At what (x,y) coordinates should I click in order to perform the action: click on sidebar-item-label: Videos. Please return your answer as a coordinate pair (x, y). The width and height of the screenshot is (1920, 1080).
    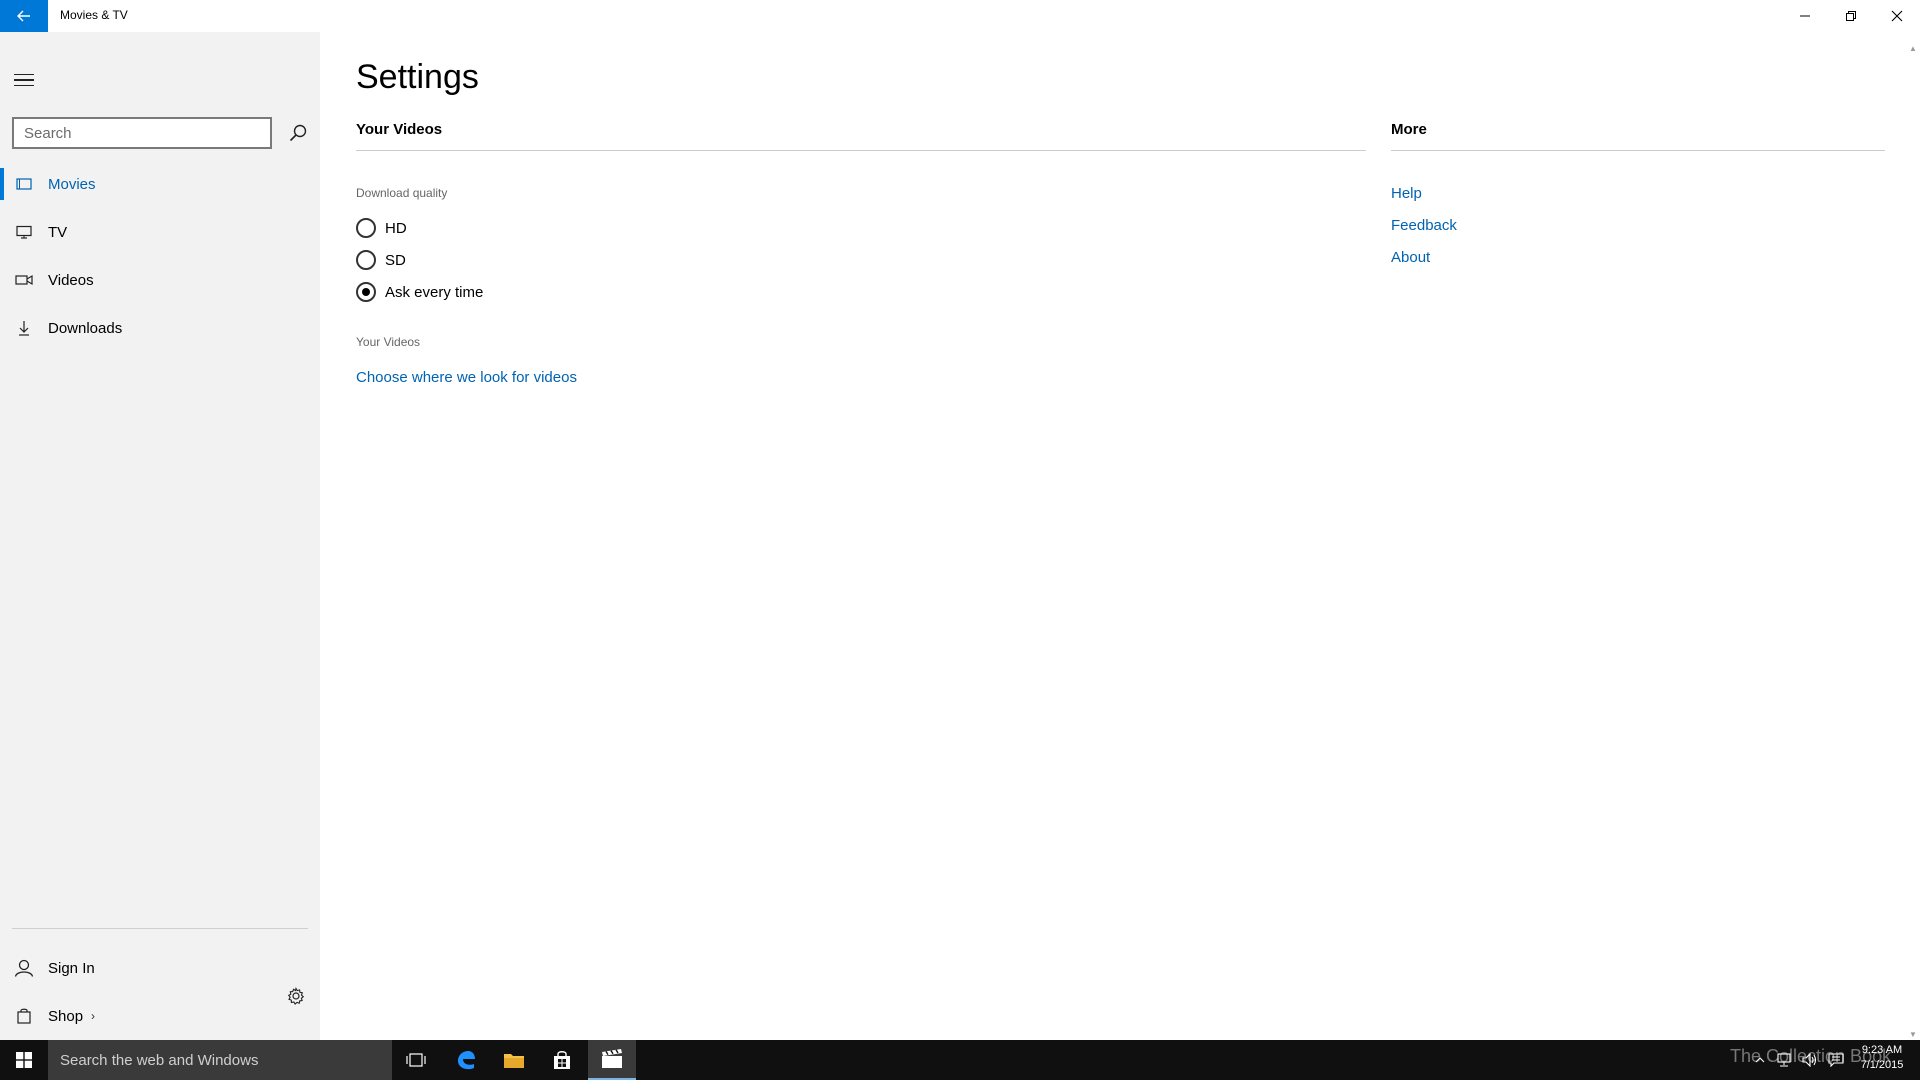
    Looking at the image, I should click on (71, 280).